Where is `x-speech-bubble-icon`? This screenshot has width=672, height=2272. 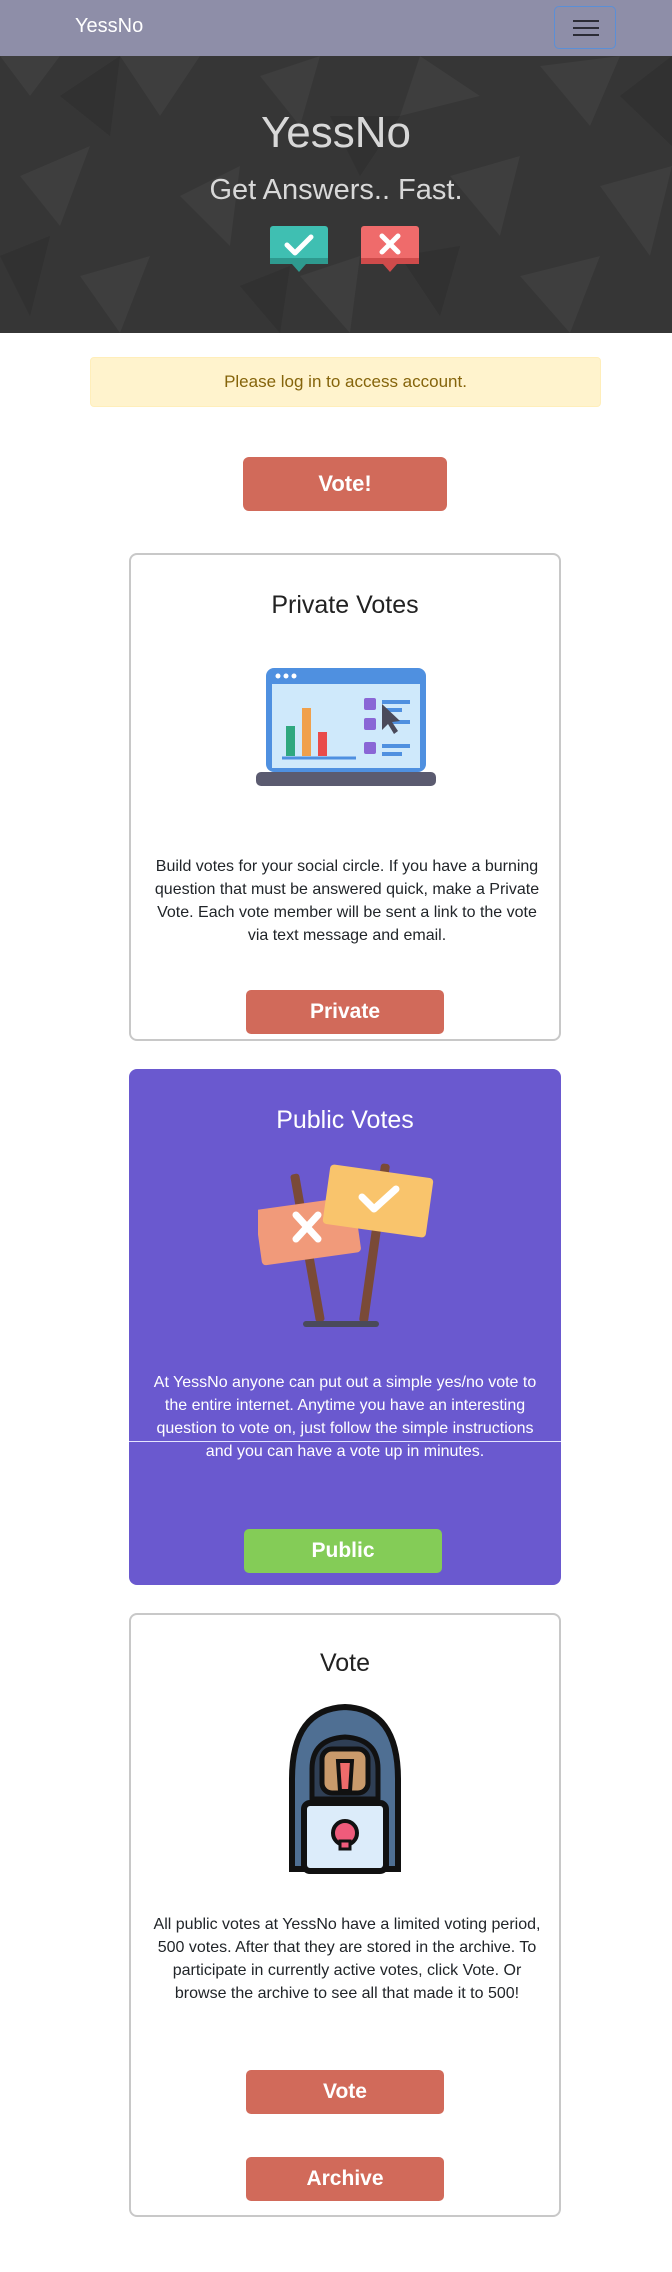
x-speech-bubble-icon is located at coordinates (390, 249).